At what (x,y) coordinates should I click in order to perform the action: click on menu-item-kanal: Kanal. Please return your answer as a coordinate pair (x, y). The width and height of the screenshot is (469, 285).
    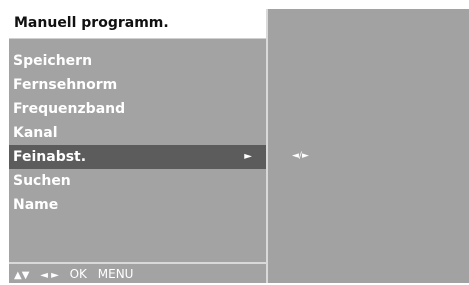
    Looking at the image, I should click on (137, 133).